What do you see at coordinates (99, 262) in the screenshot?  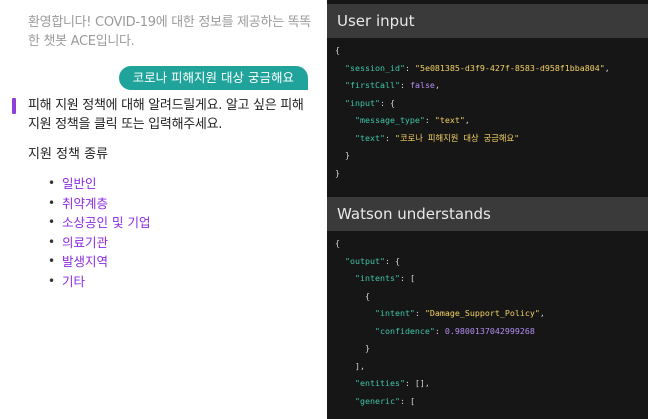 I see `policy-option-outbreak-region: 발생지역` at bounding box center [99, 262].